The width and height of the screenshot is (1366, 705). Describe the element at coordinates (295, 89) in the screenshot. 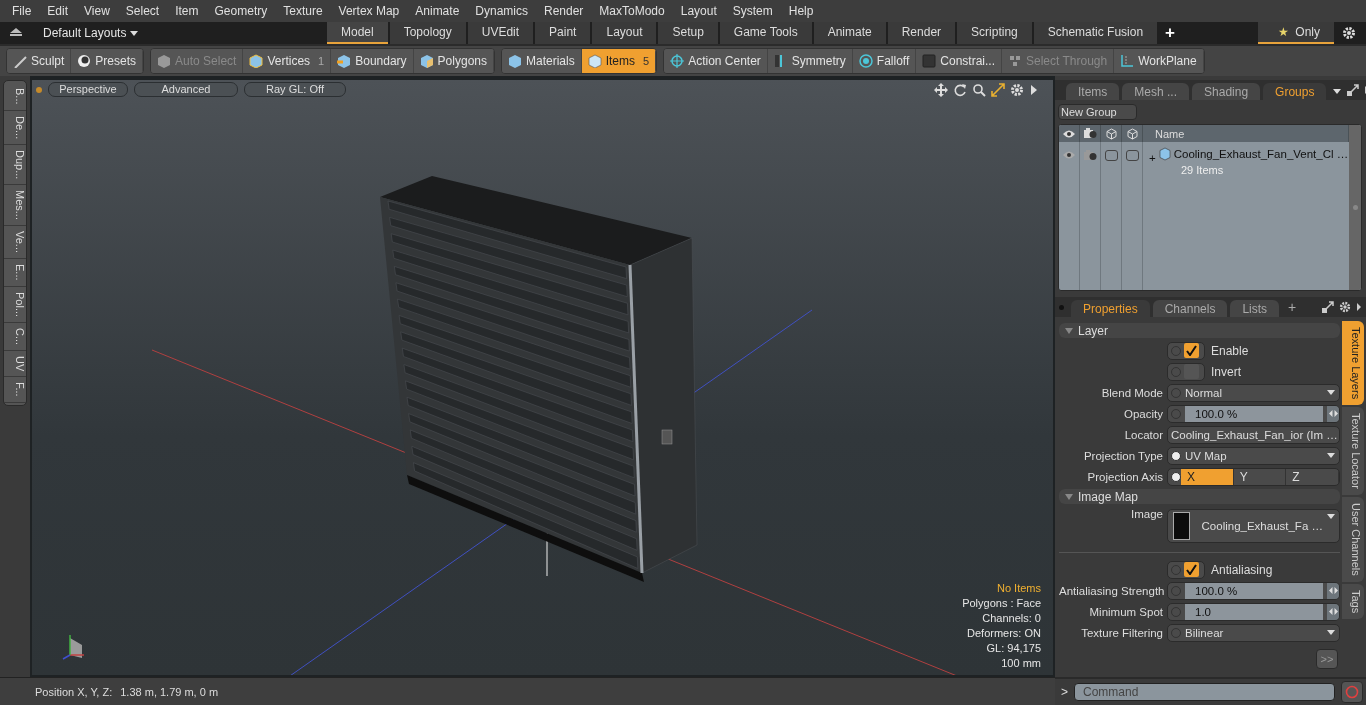

I see `viewport-button: Ray GL: Off` at that location.